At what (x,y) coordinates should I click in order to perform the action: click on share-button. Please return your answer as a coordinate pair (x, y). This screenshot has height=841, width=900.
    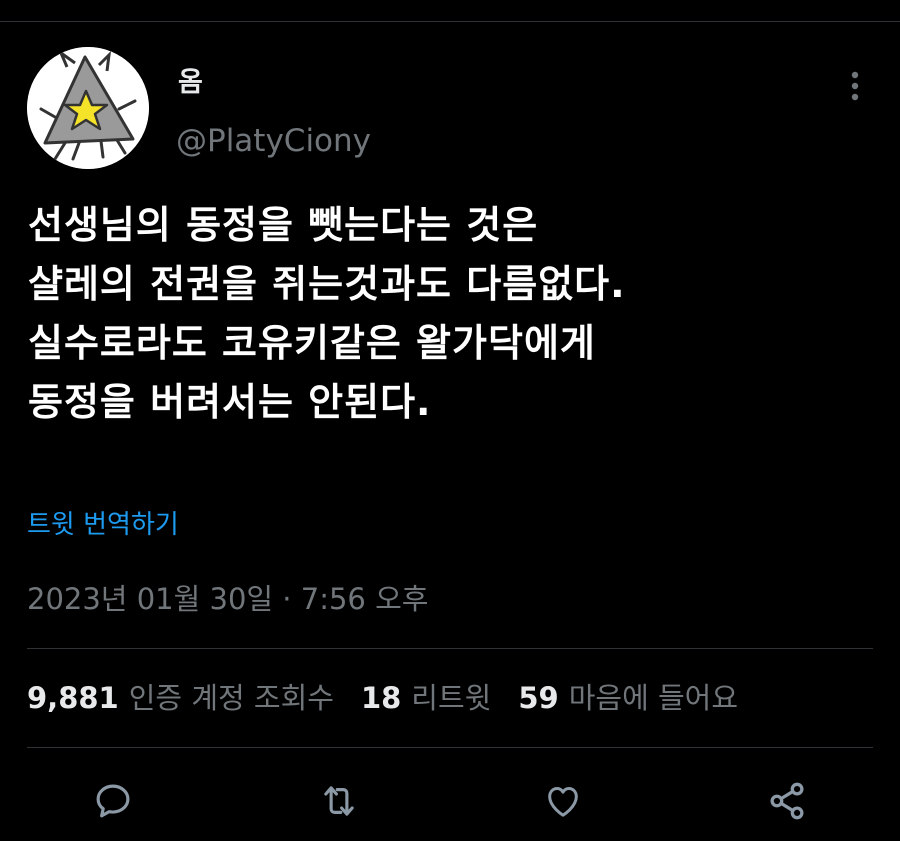
    Looking at the image, I should click on (787, 801).